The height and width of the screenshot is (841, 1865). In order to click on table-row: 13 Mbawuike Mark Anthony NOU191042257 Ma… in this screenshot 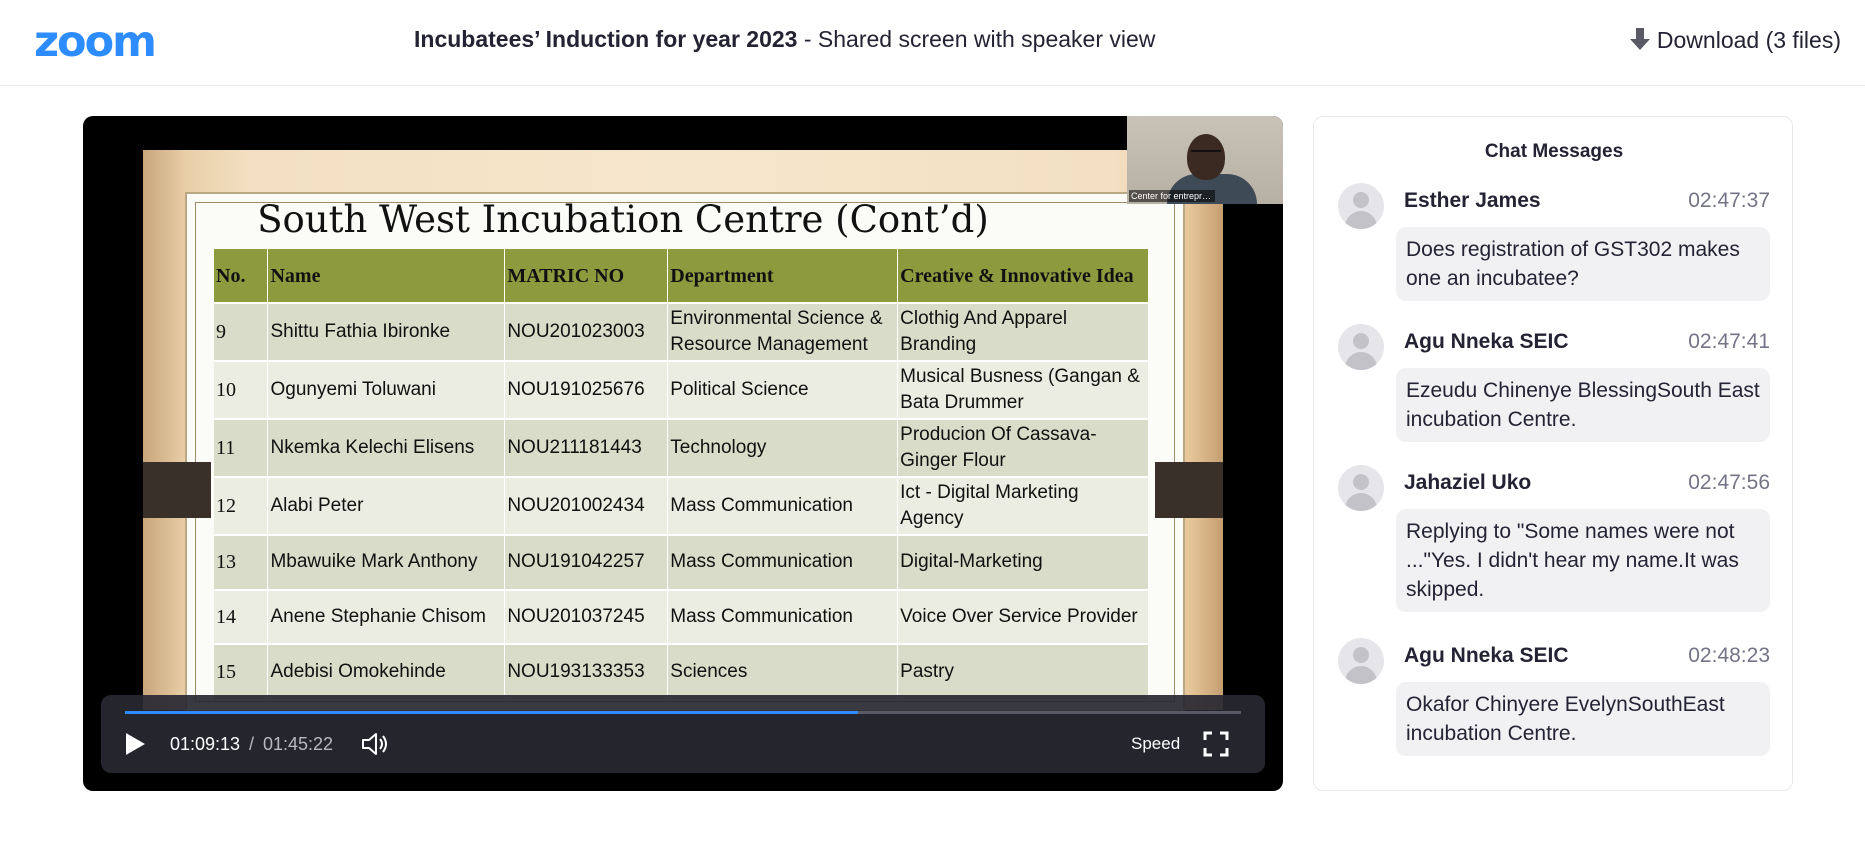, I will do `click(681, 562)`.